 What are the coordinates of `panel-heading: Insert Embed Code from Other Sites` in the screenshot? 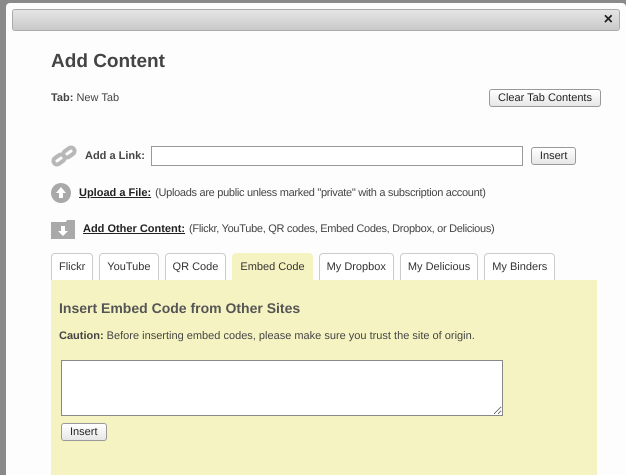 It's located at (180, 308).